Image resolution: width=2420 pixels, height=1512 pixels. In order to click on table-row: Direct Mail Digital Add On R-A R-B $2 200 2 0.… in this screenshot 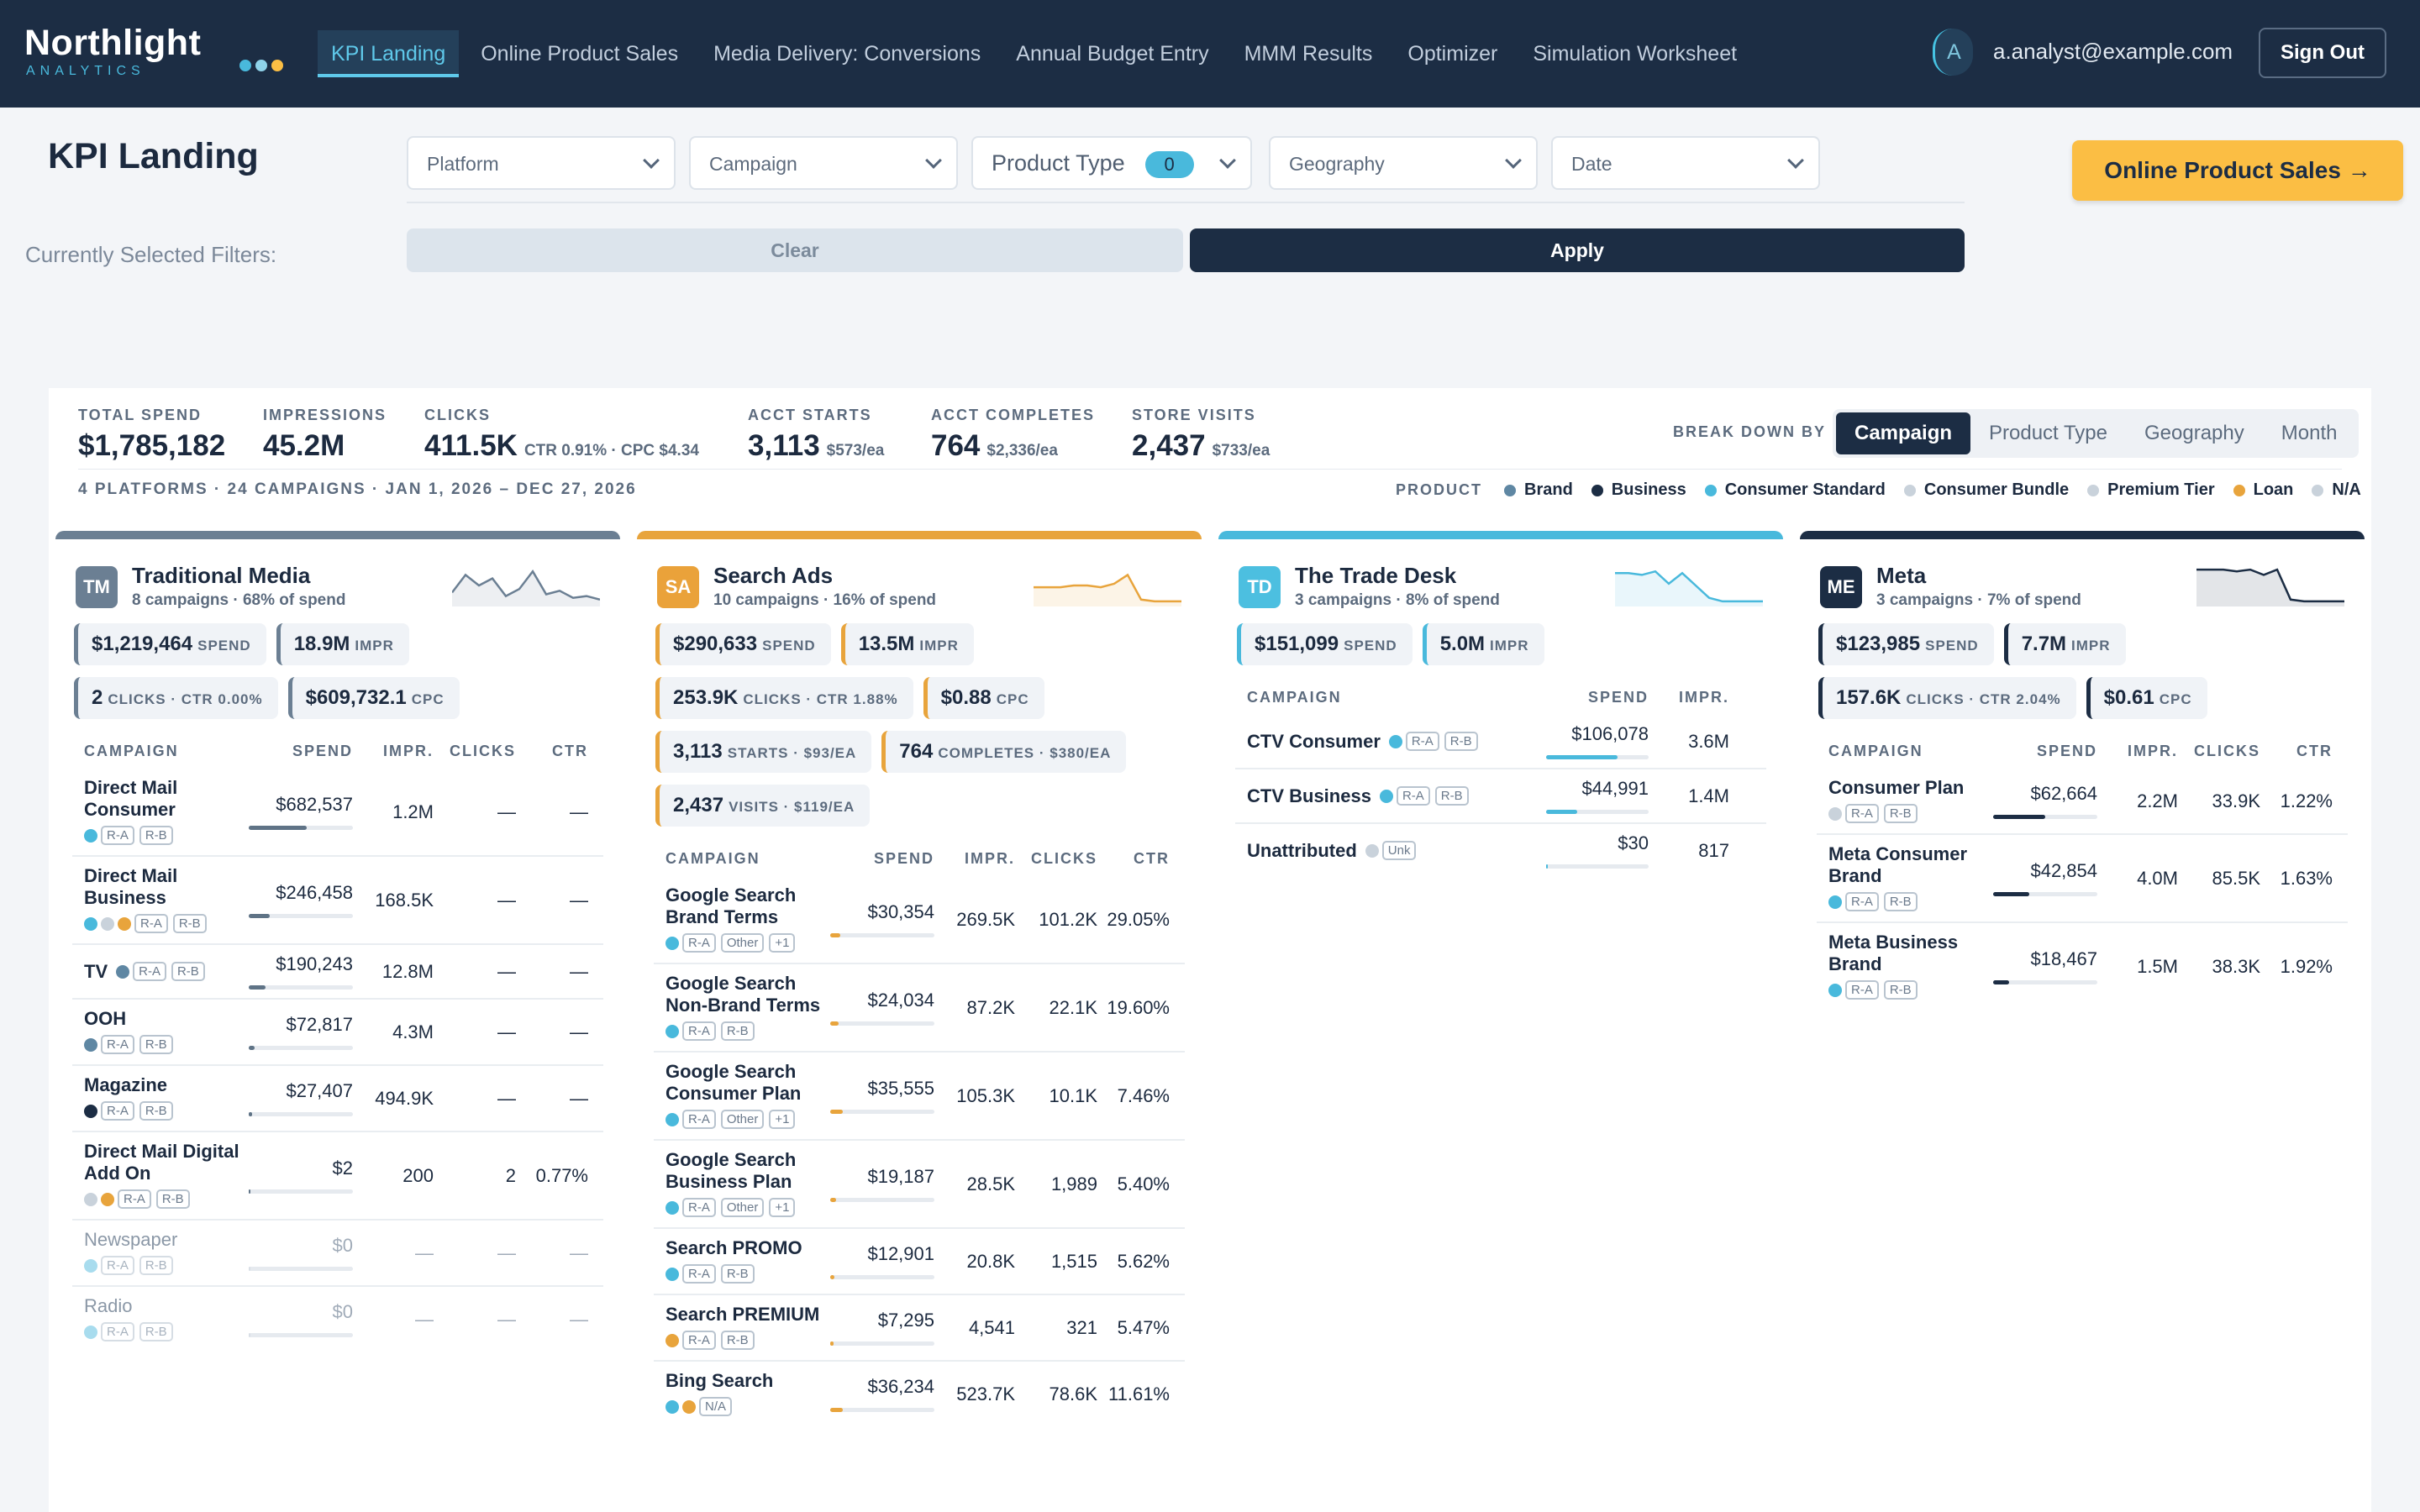, I will do `click(337, 1176)`.